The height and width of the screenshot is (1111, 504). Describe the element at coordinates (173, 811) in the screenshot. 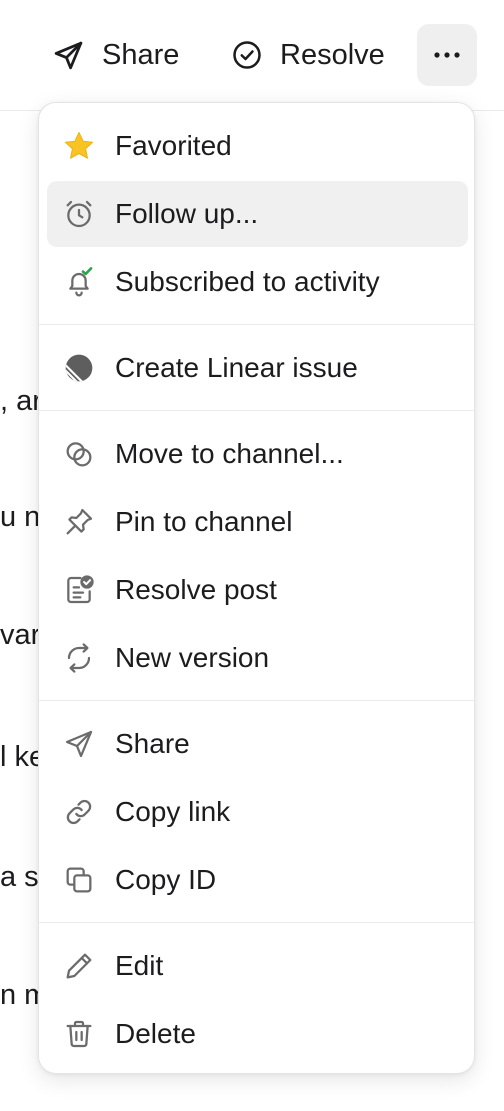

I see `menu-item-label: Copy link` at that location.